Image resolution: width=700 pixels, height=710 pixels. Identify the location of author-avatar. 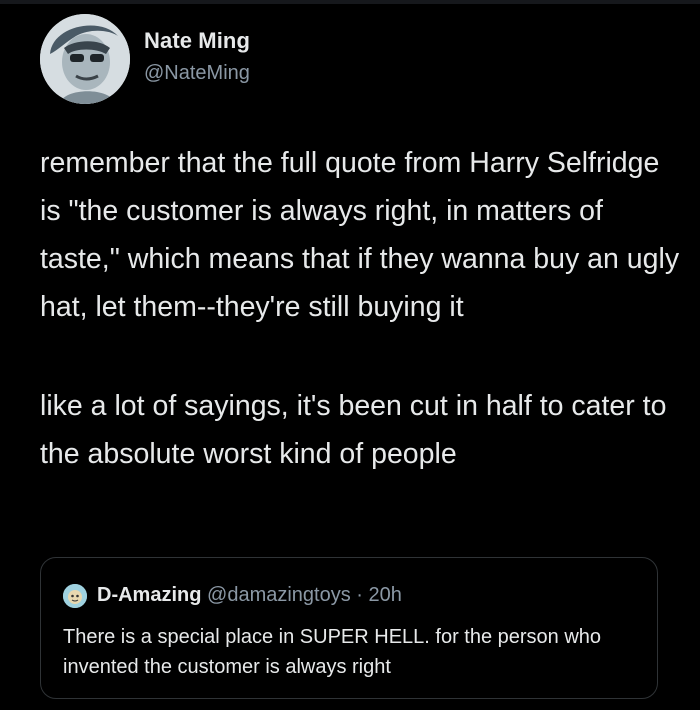
(85, 59).